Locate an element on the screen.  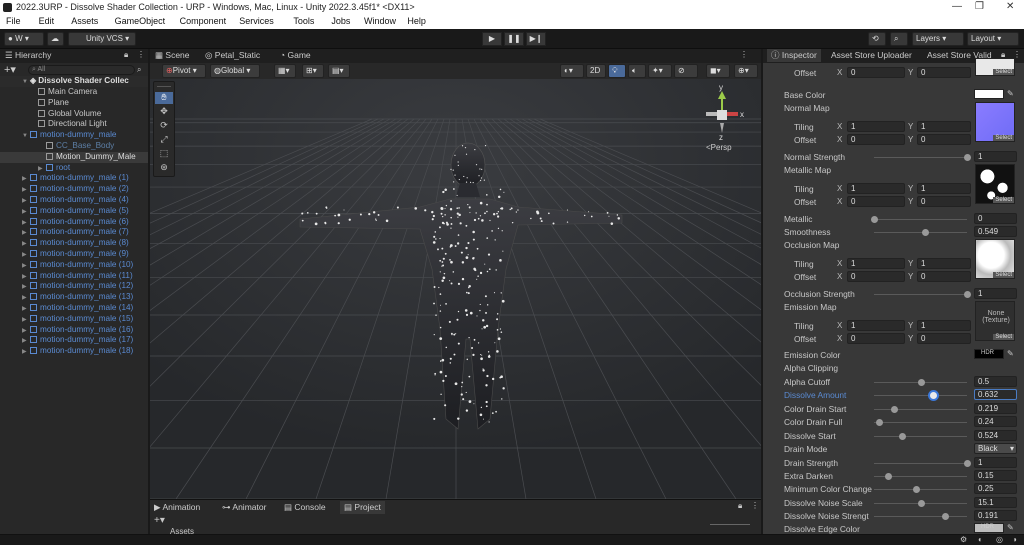
texture-slot: None (Texture) Select is located at coordinates (995, 321).